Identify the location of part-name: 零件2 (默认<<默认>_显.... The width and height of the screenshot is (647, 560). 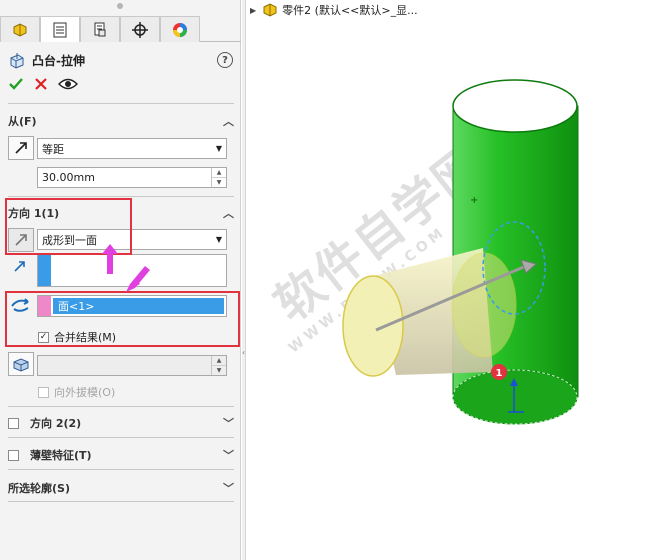
(350, 10).